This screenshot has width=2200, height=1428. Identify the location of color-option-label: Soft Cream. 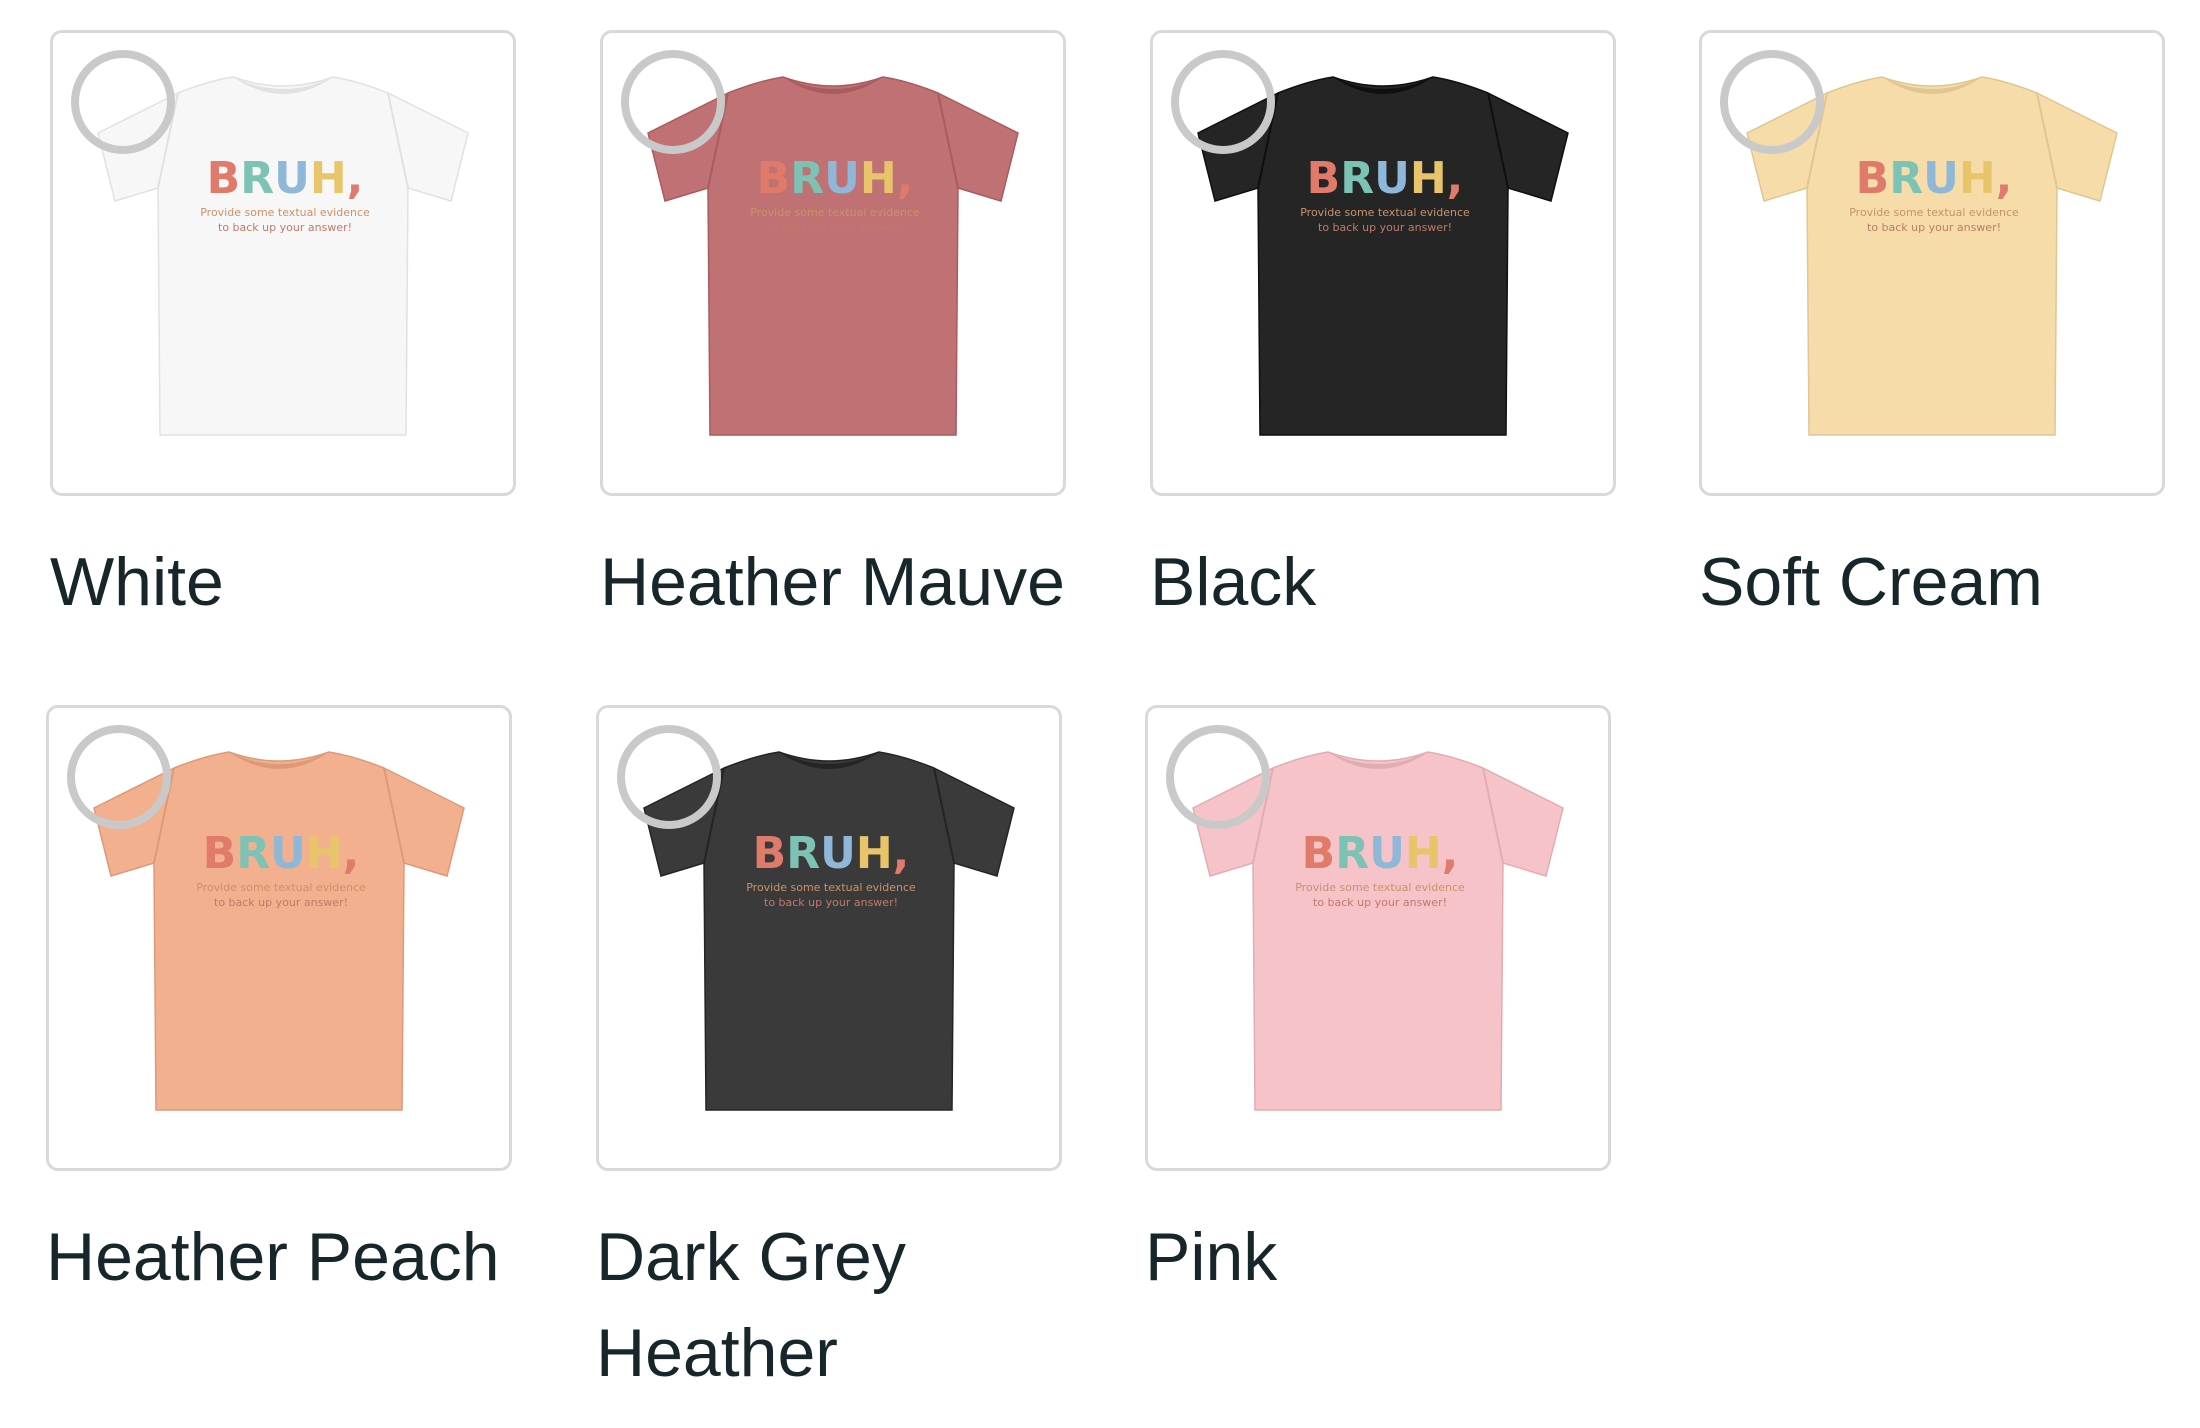
(1871, 582).